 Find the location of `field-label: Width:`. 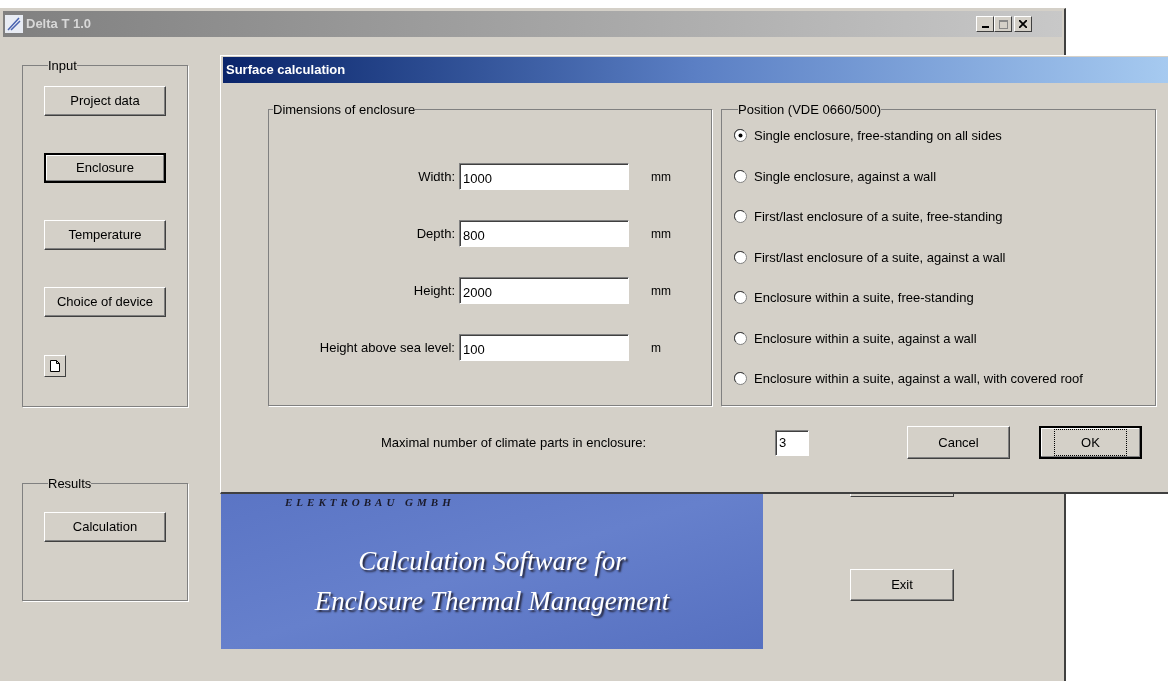

field-label: Width: is located at coordinates (436, 176).